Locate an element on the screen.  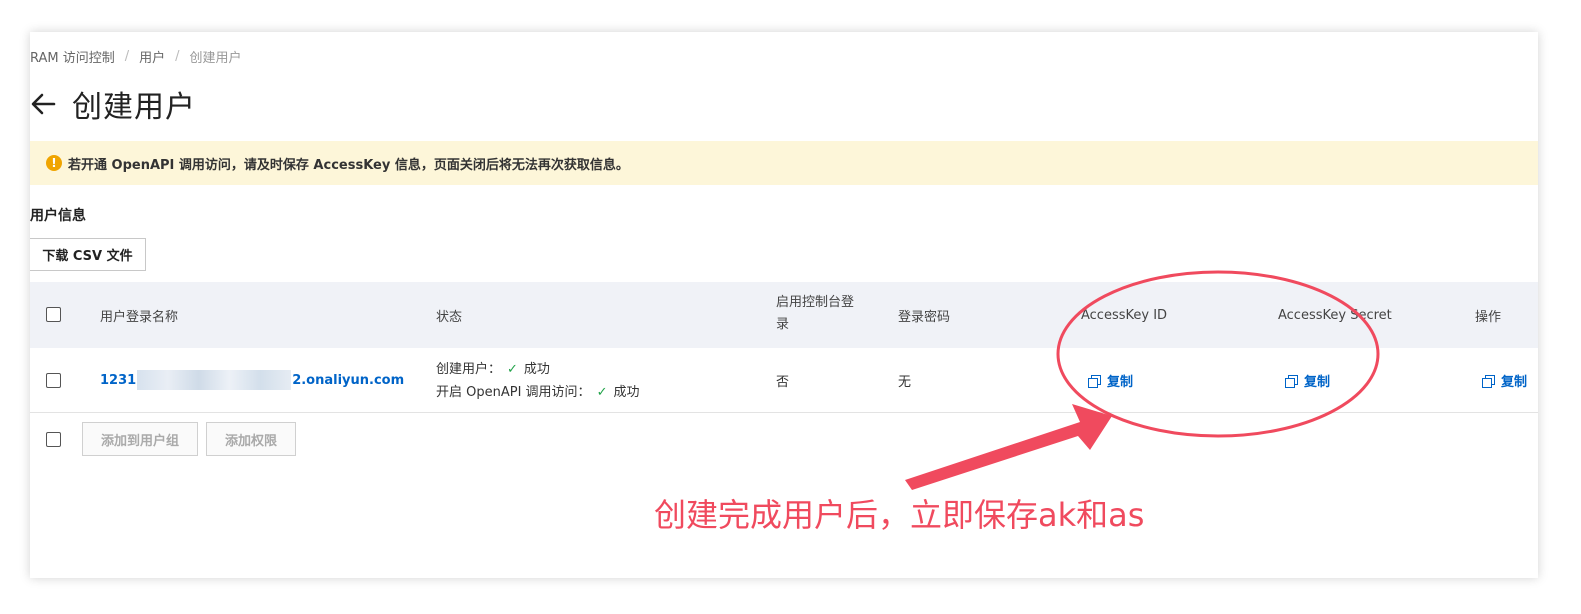
password-value: 无 is located at coordinates (905, 382).